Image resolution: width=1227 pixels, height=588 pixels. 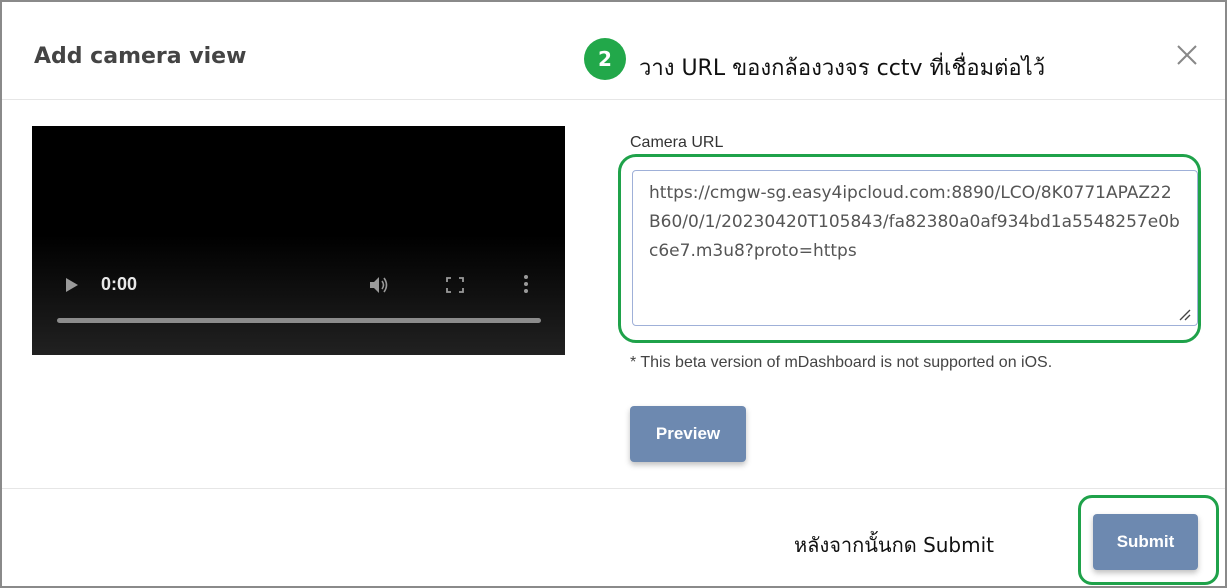 What do you see at coordinates (677, 142) in the screenshot?
I see `camera-url-label: Camera URL` at bounding box center [677, 142].